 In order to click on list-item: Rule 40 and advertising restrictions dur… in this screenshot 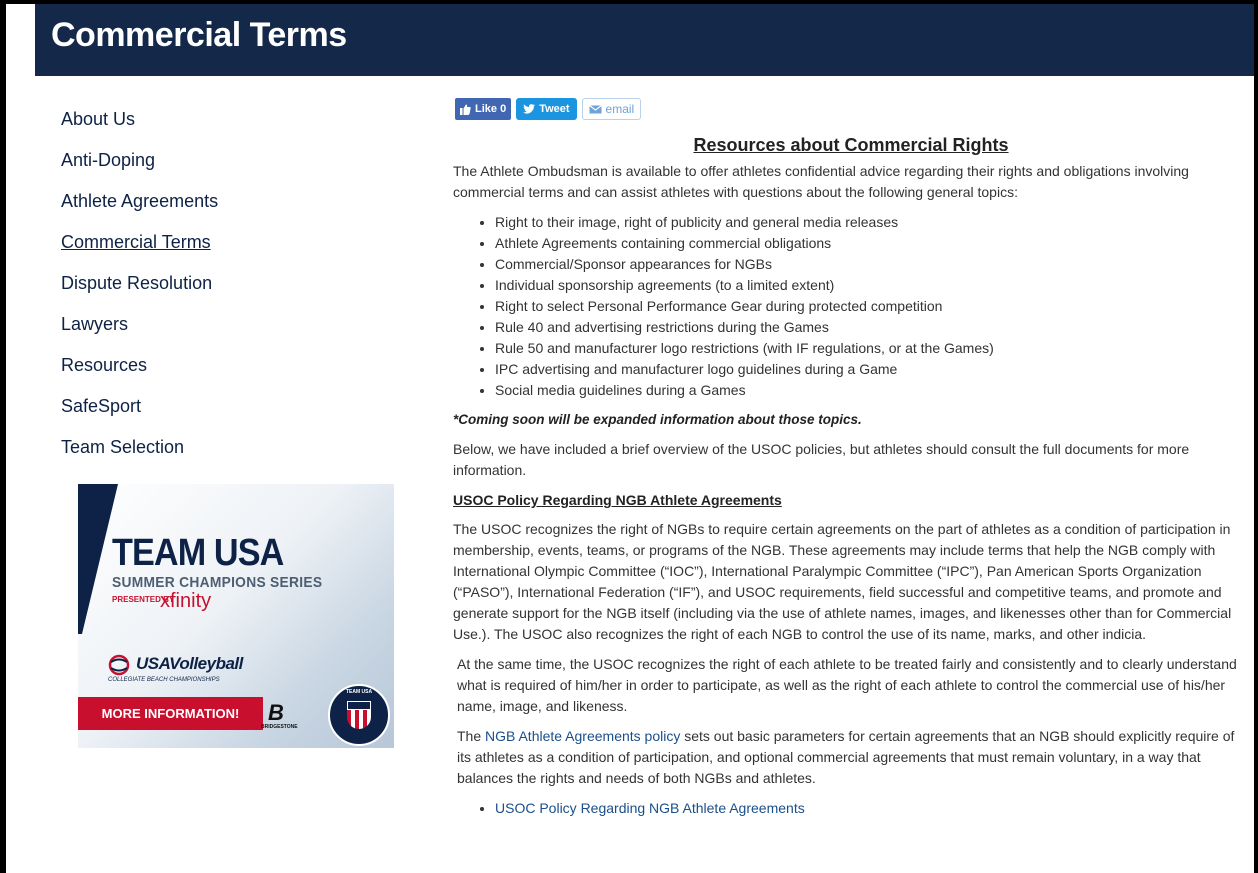, I will do `click(872, 327)`.